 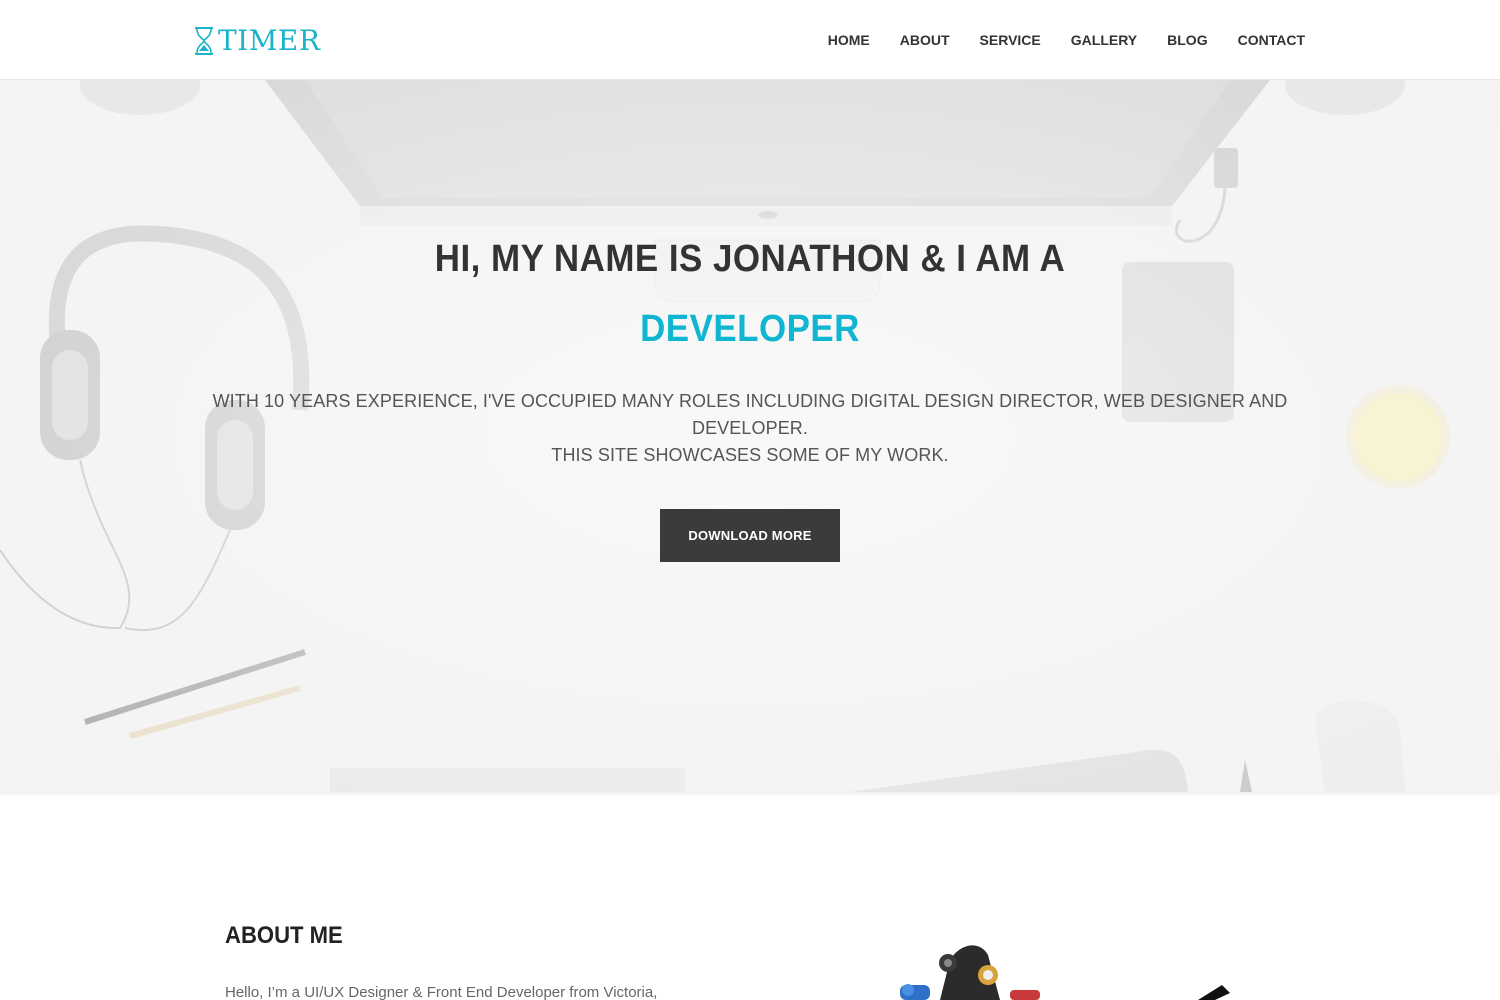 What do you see at coordinates (1065, 972) in the screenshot?
I see `desk-tools-image` at bounding box center [1065, 972].